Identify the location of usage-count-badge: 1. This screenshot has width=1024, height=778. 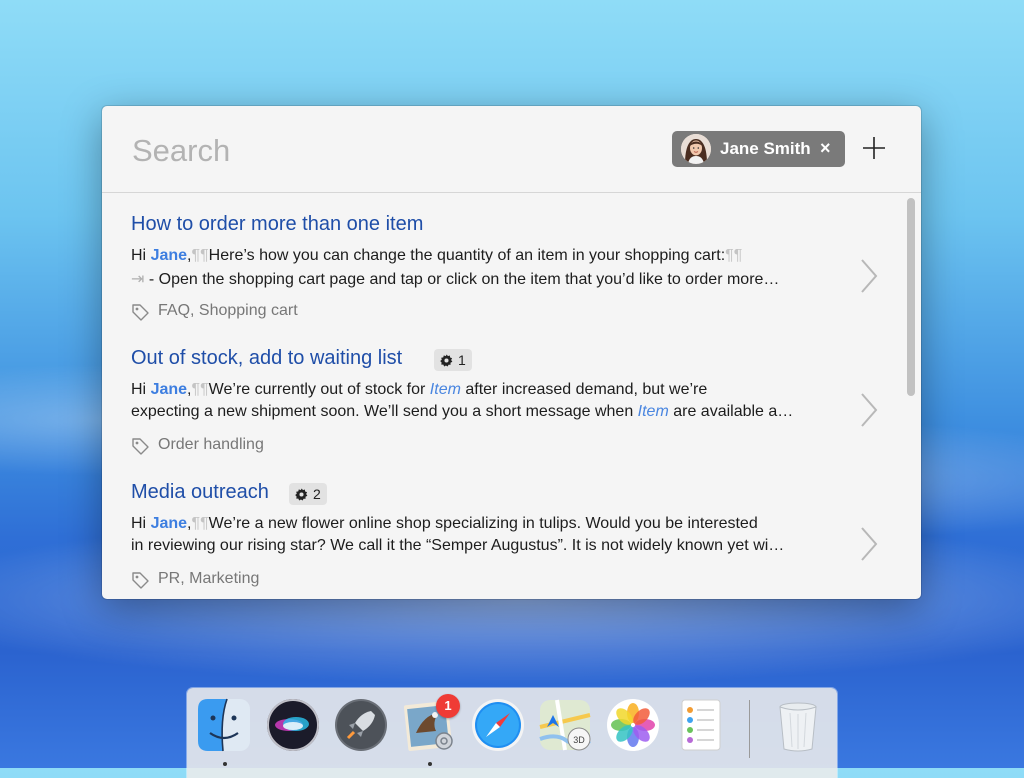
(453, 360).